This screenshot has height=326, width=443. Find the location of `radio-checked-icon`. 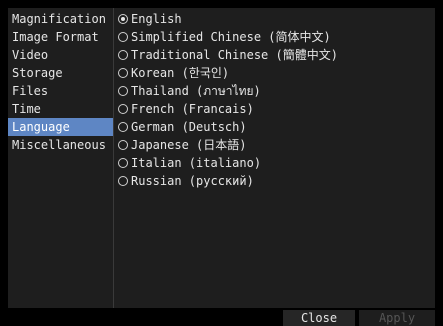

radio-checked-icon is located at coordinates (123, 19).